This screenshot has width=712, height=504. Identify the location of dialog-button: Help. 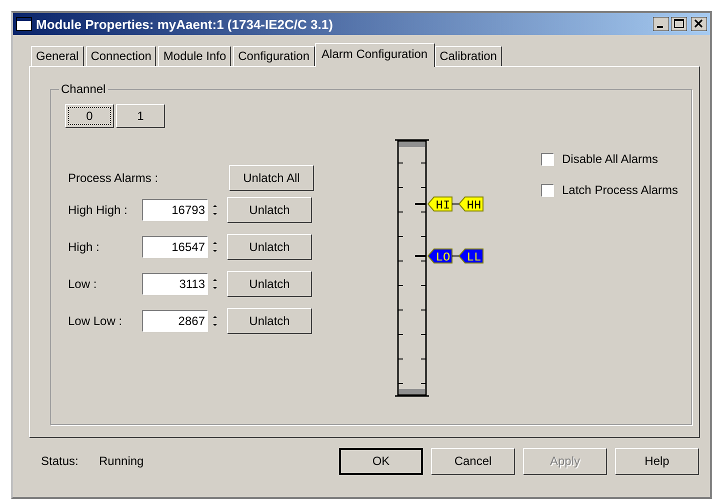
(657, 461).